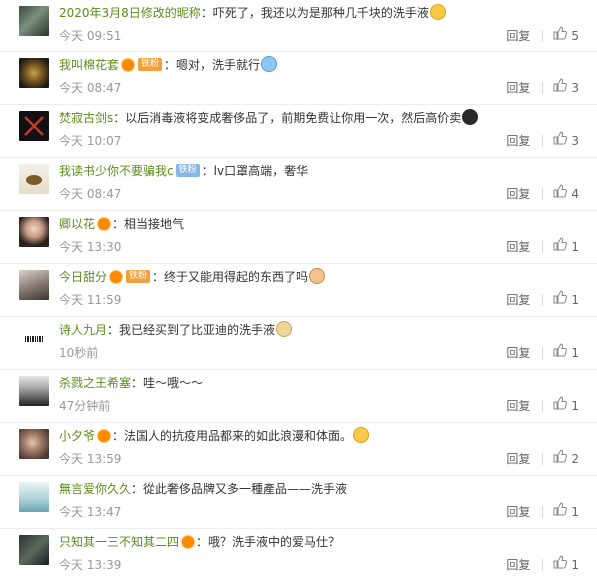 This screenshot has height=582, width=597. What do you see at coordinates (197, 330) in the screenshot?
I see `comment-text: 我已经买到了比亚迪的洗手液` at bounding box center [197, 330].